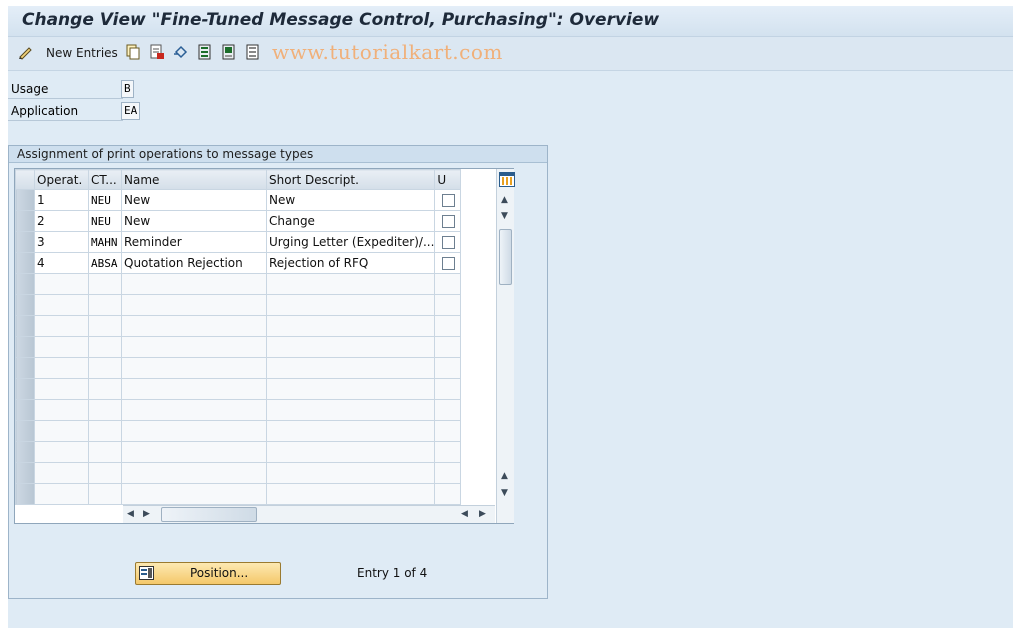 The width and height of the screenshot is (1013, 635). Describe the element at coordinates (205, 52) in the screenshot. I see `select-all-icon` at that location.